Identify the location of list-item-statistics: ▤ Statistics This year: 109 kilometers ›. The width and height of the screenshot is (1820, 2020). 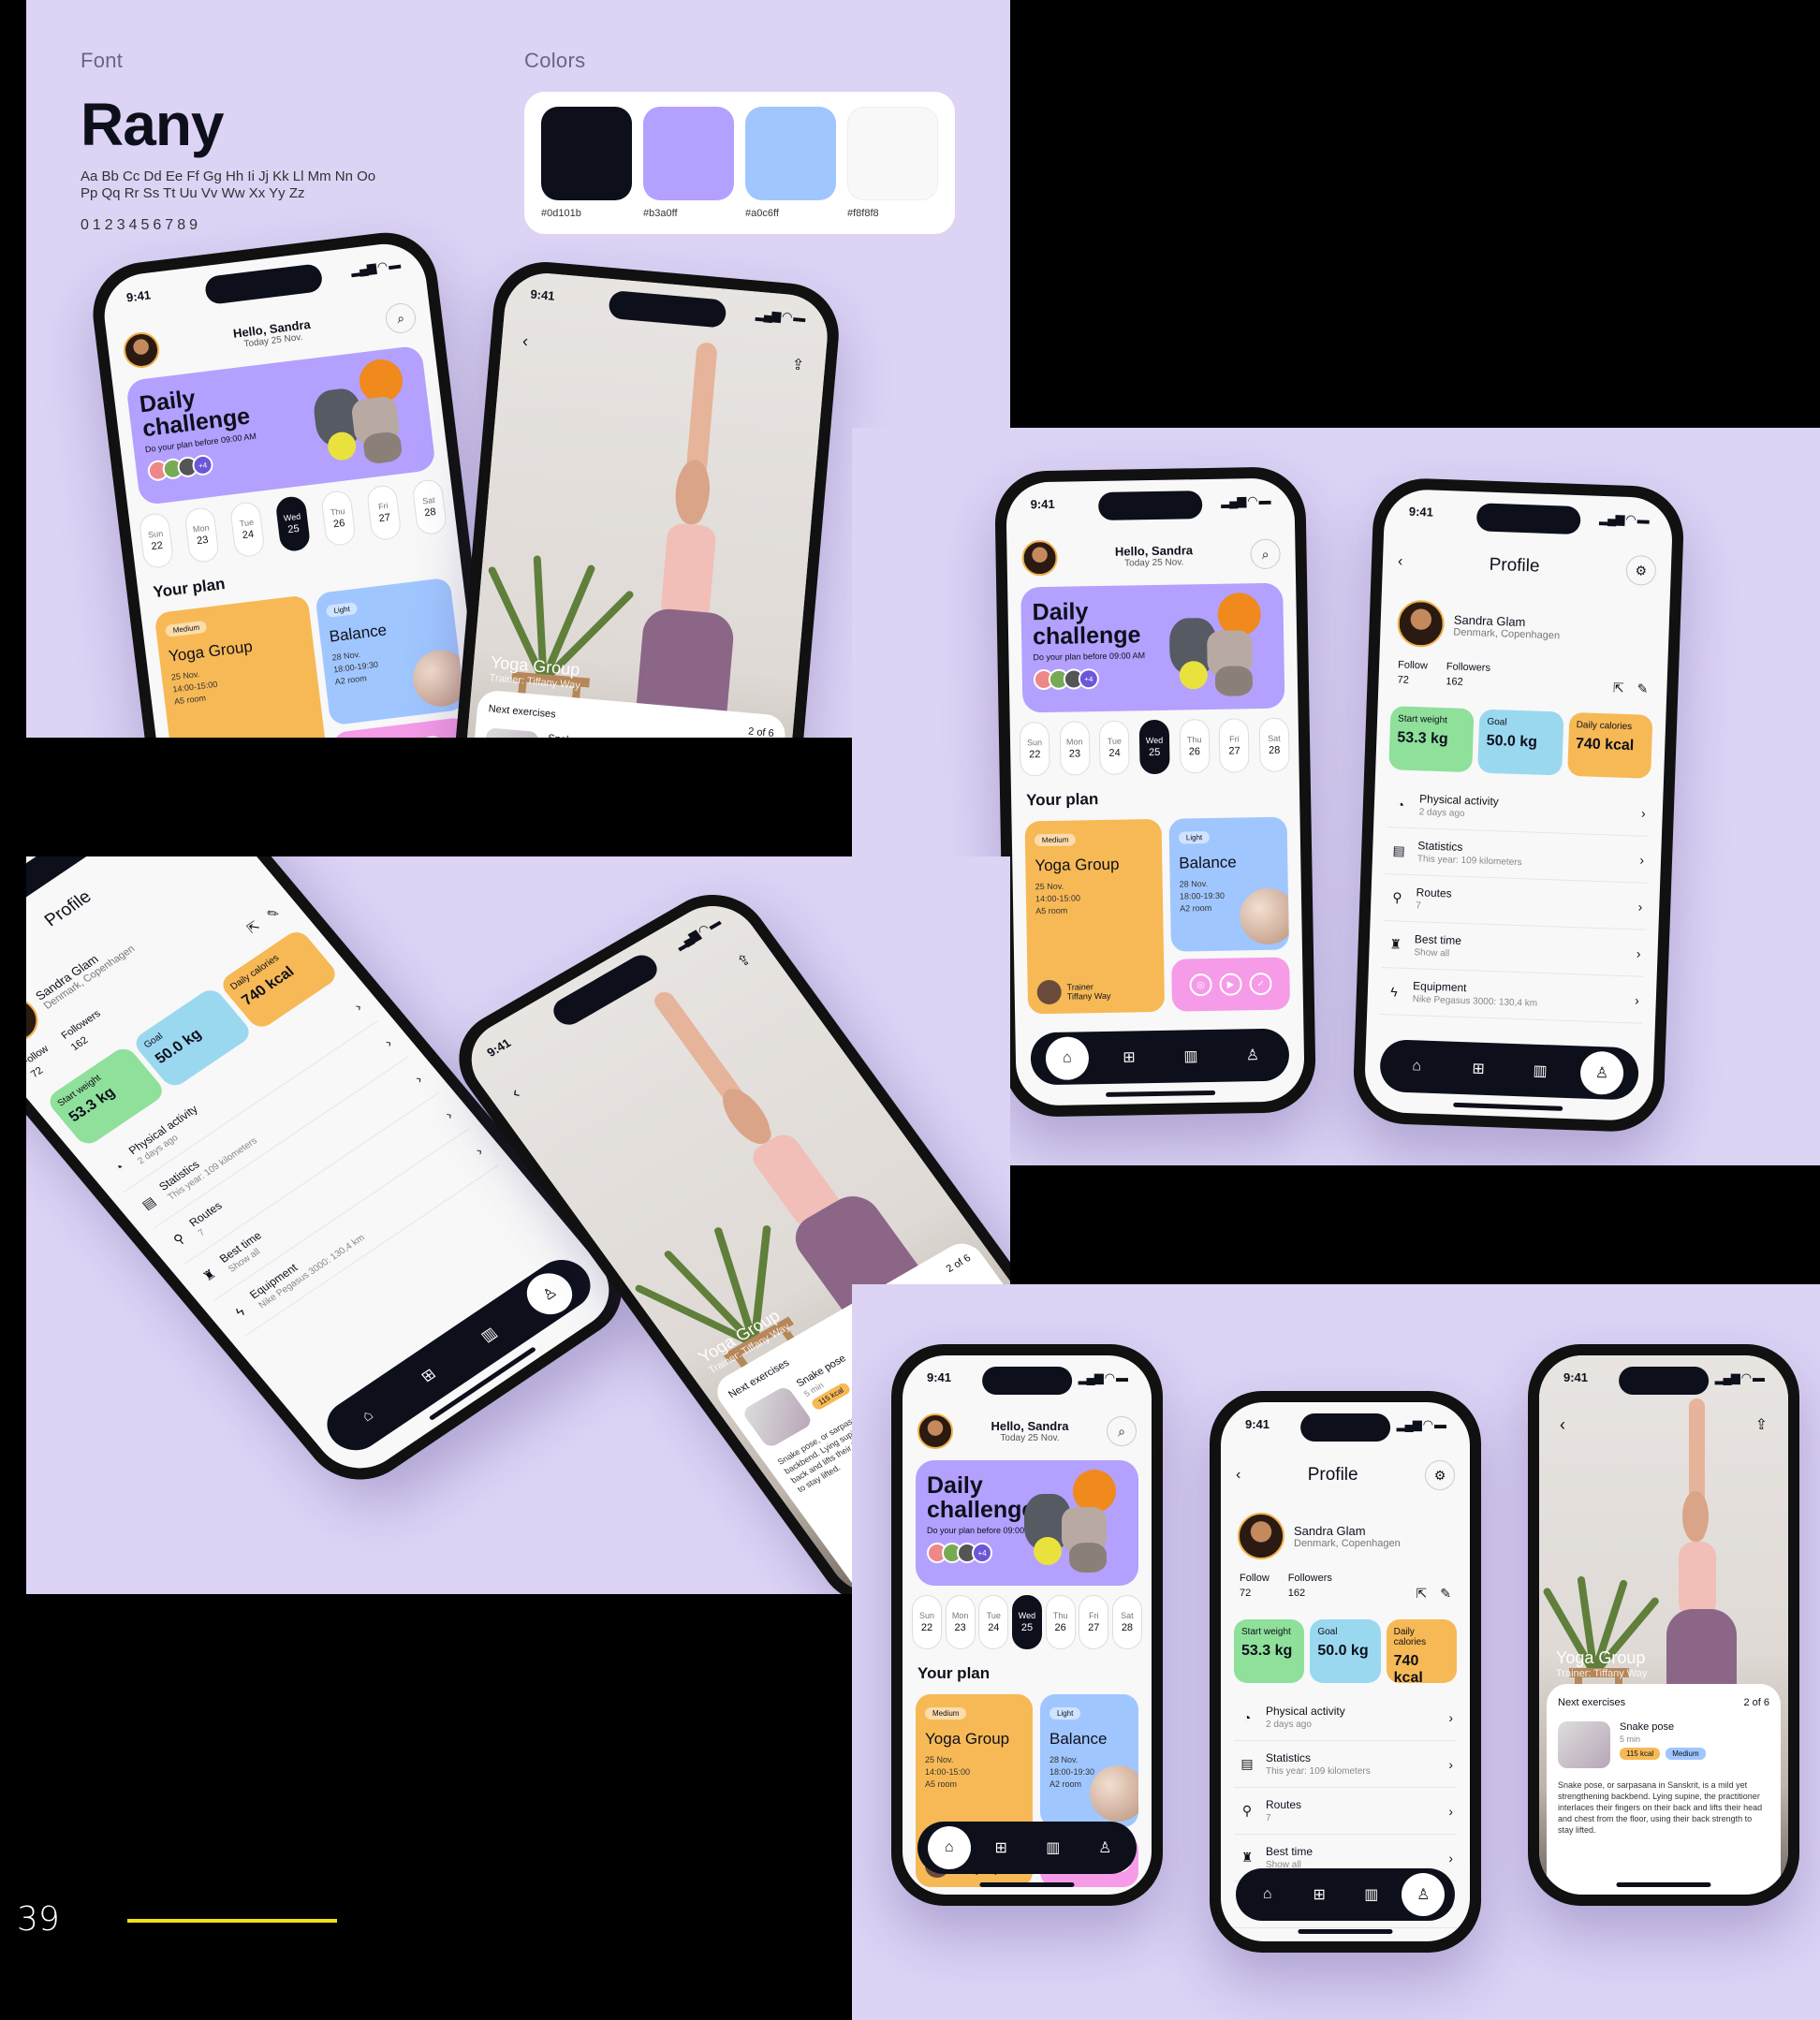
(1345, 1765).